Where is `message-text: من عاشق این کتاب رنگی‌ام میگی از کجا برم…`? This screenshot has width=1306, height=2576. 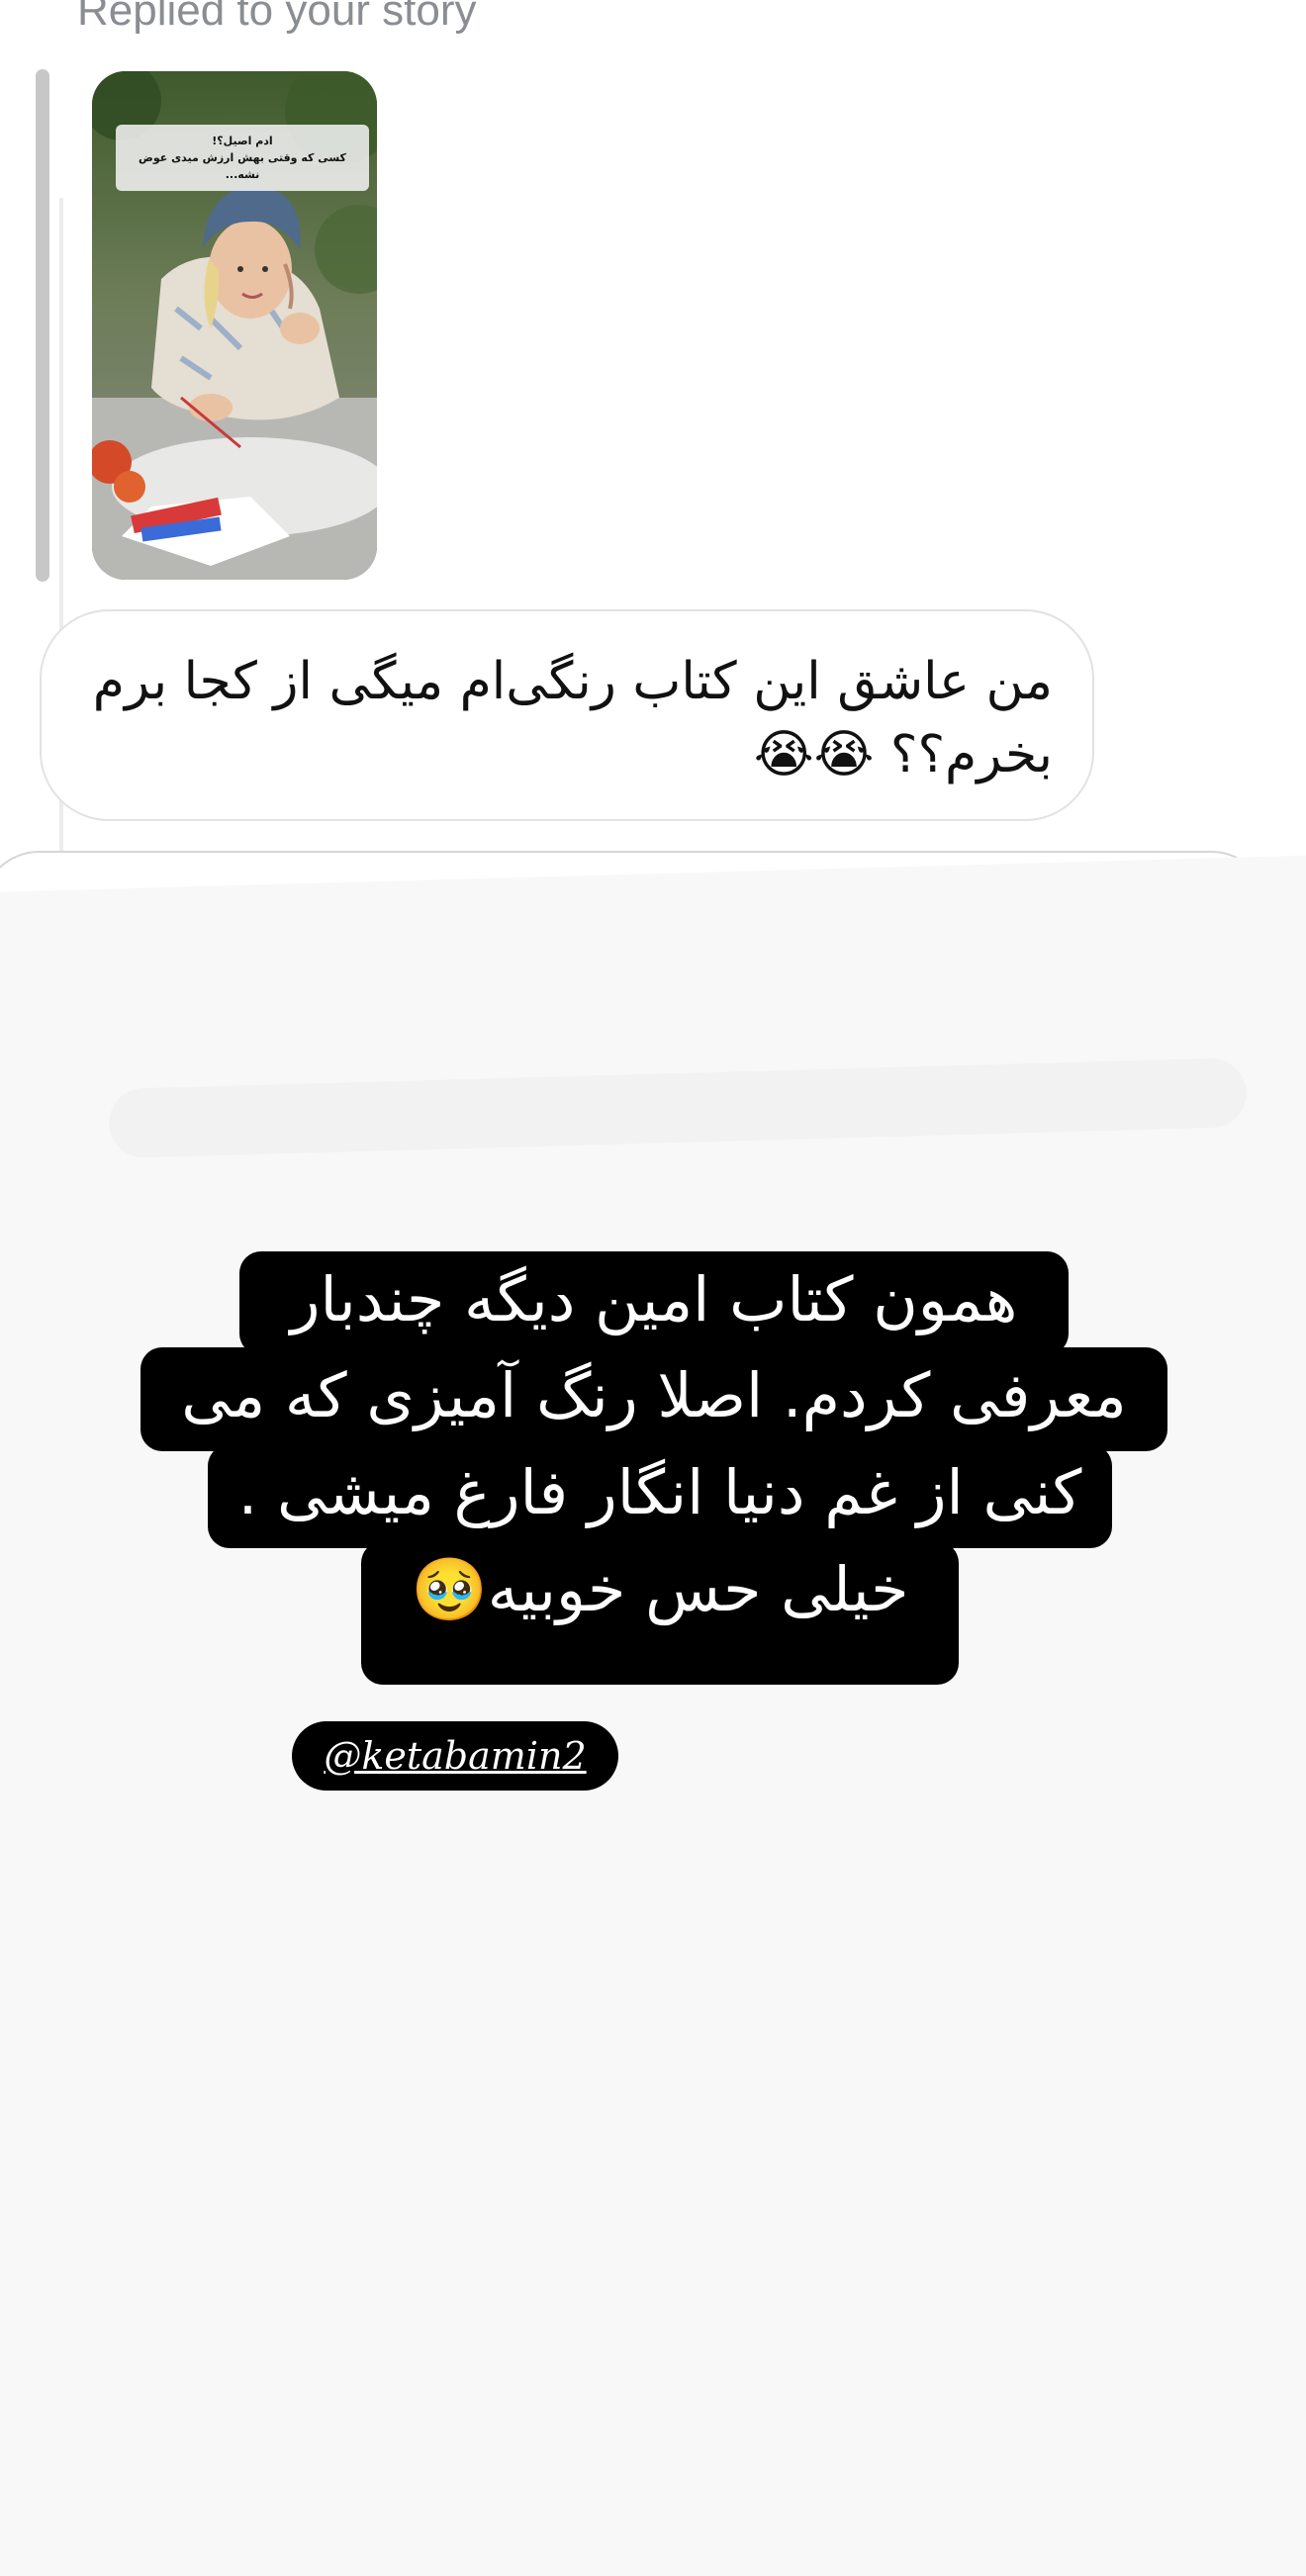
message-text: من عاشق این کتاب رنگی‌ام میگی از کجا برم… is located at coordinates (572, 718).